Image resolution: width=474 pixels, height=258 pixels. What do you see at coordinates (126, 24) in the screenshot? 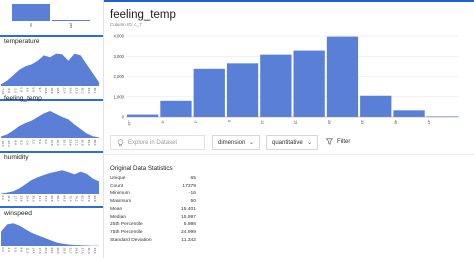
I see `column-id: Column ID: c_7` at bounding box center [126, 24].